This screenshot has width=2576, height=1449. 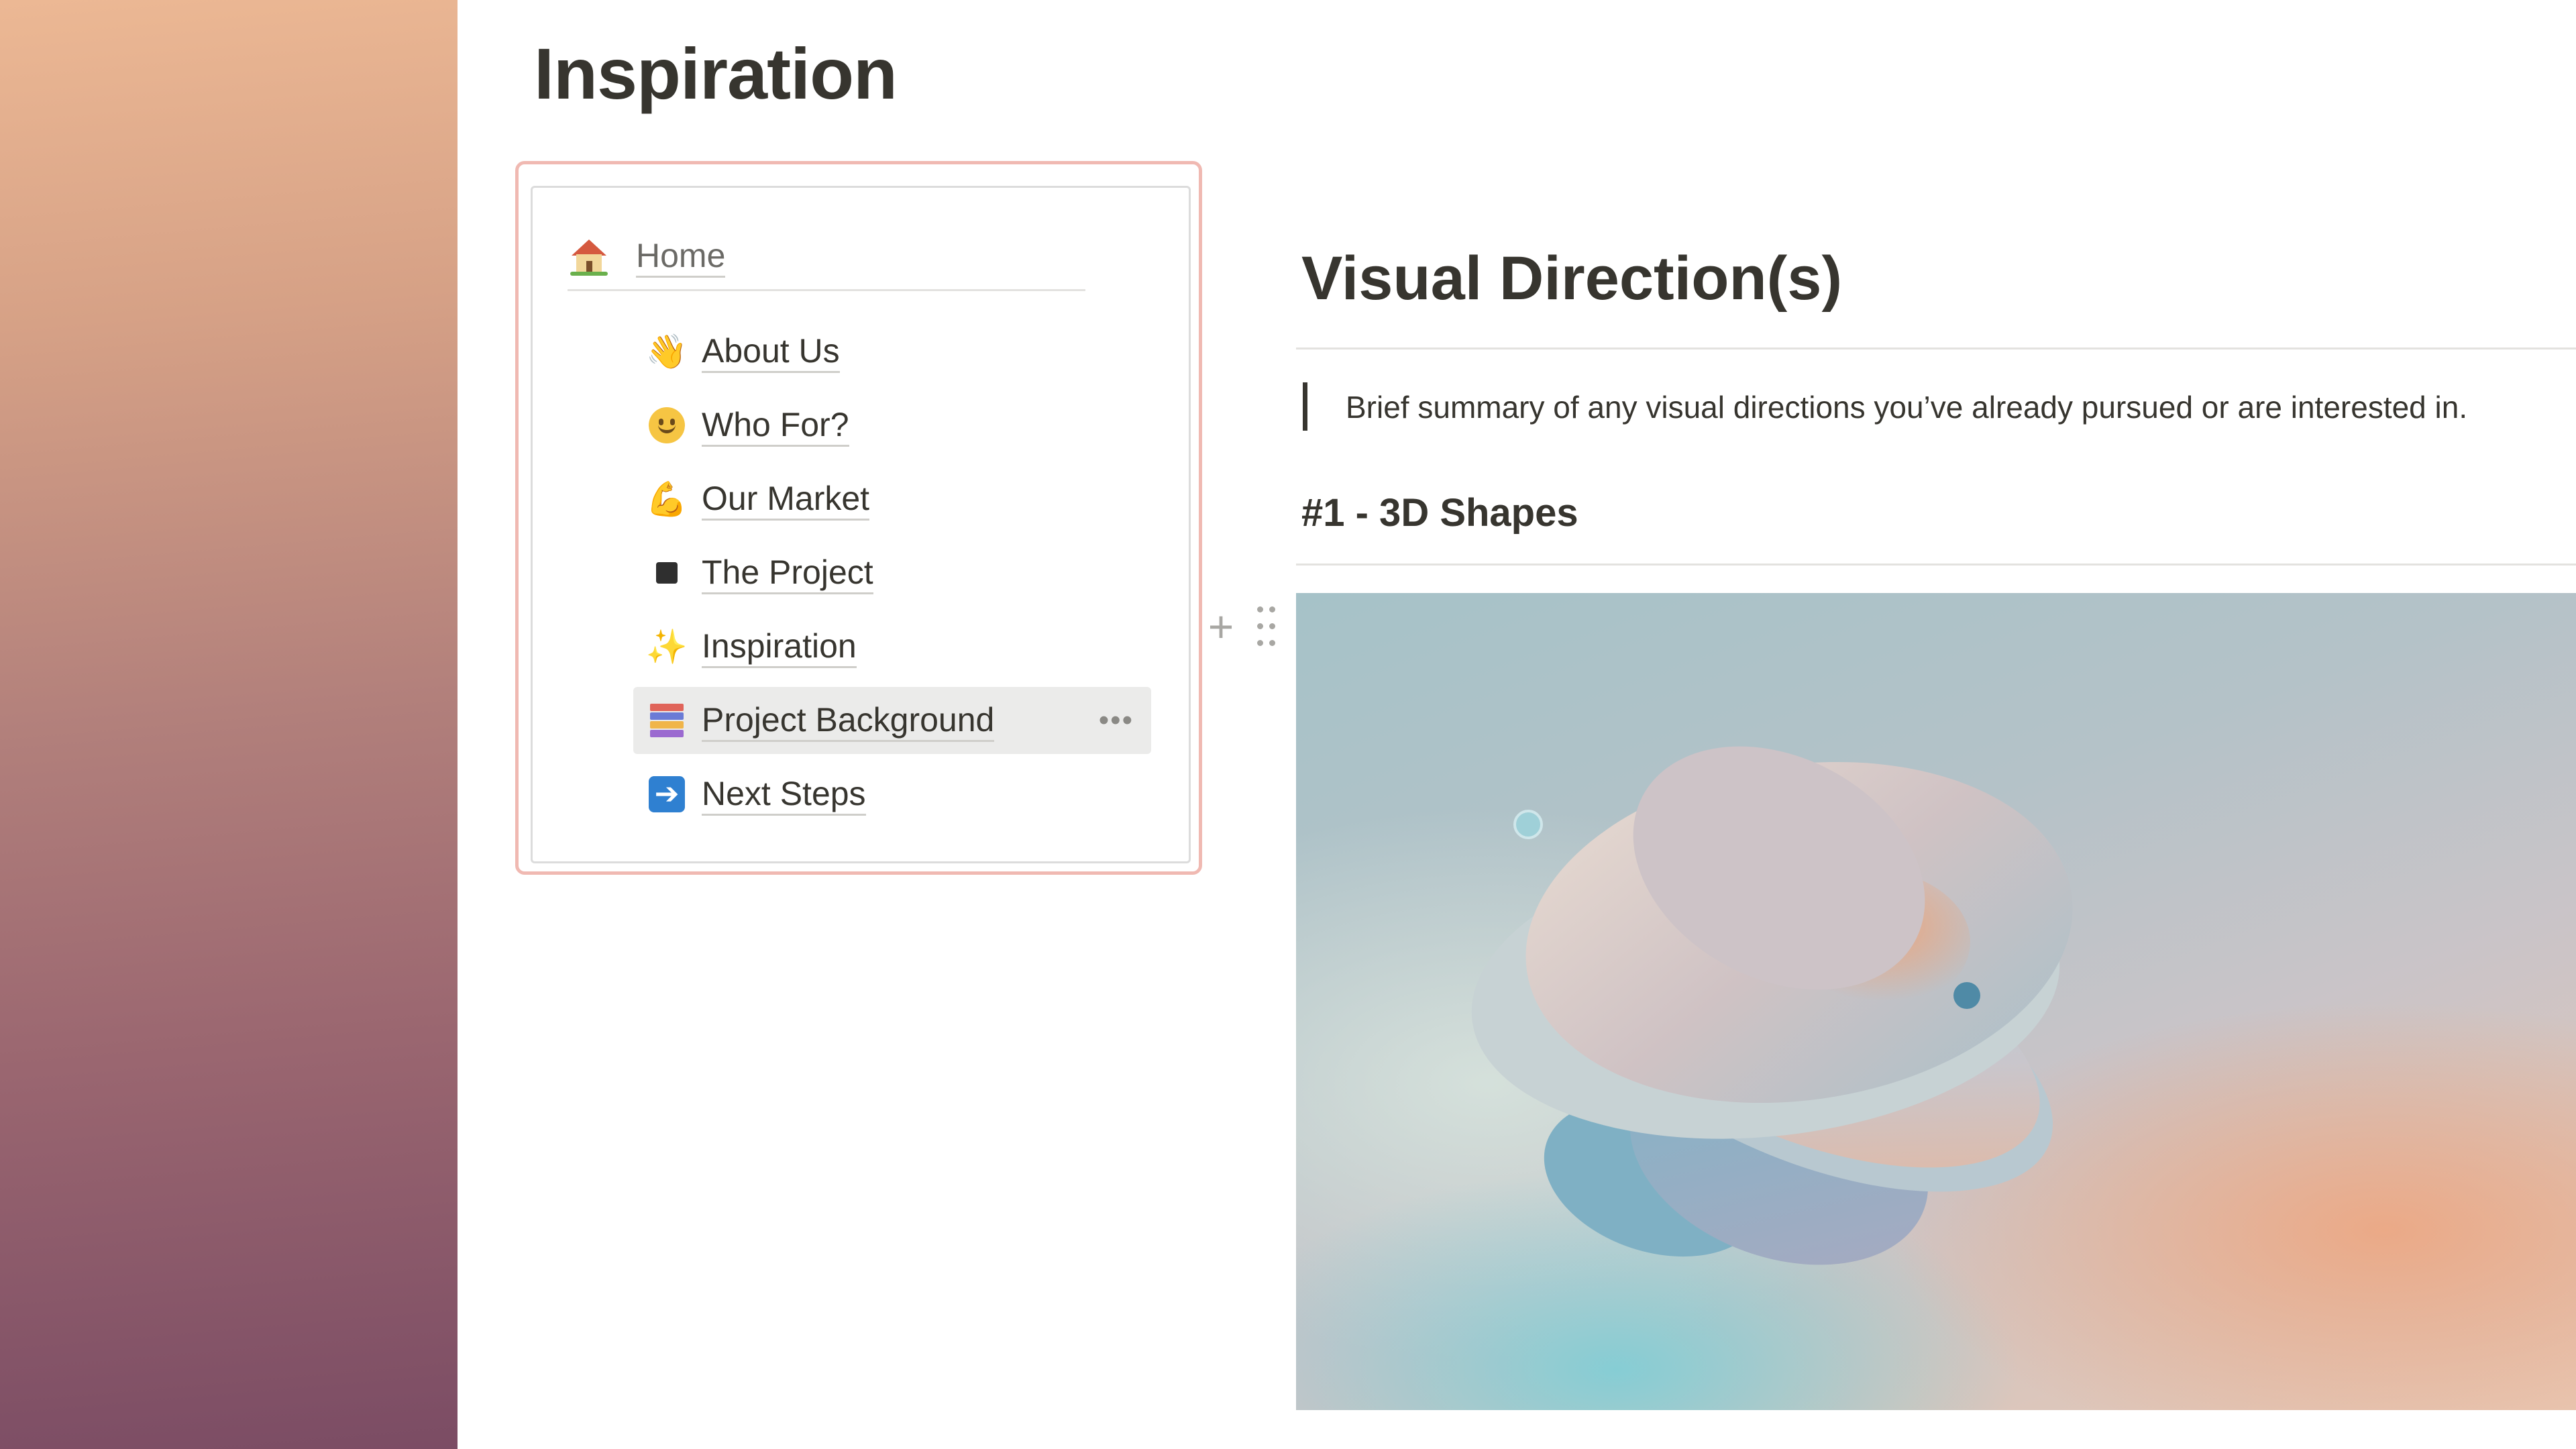 What do you see at coordinates (1220, 626) in the screenshot?
I see `add-block-icon: +` at bounding box center [1220, 626].